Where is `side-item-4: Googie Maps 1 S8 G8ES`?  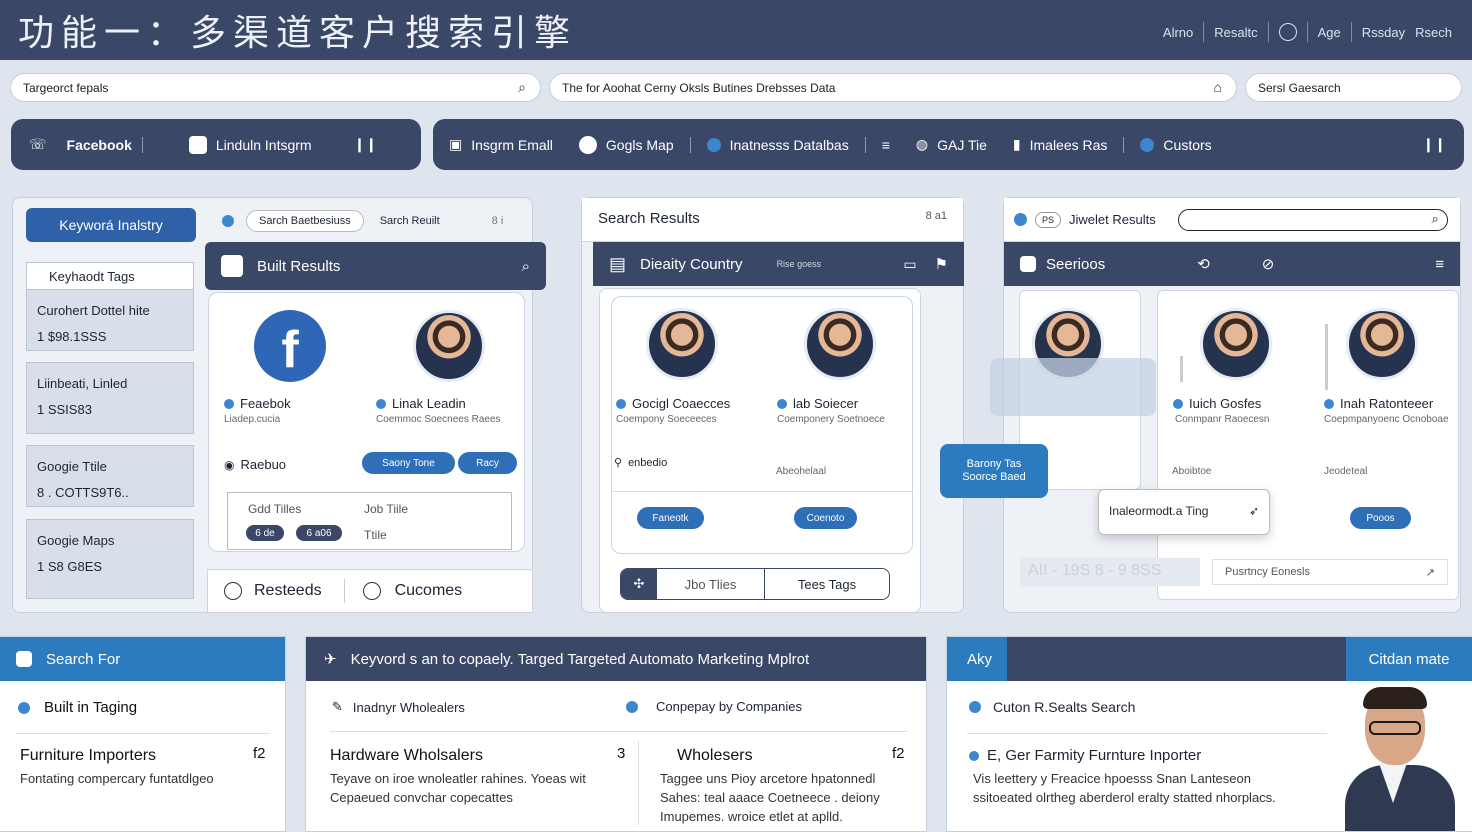 side-item-4: Googie Maps 1 S8 G8ES is located at coordinates (110, 559).